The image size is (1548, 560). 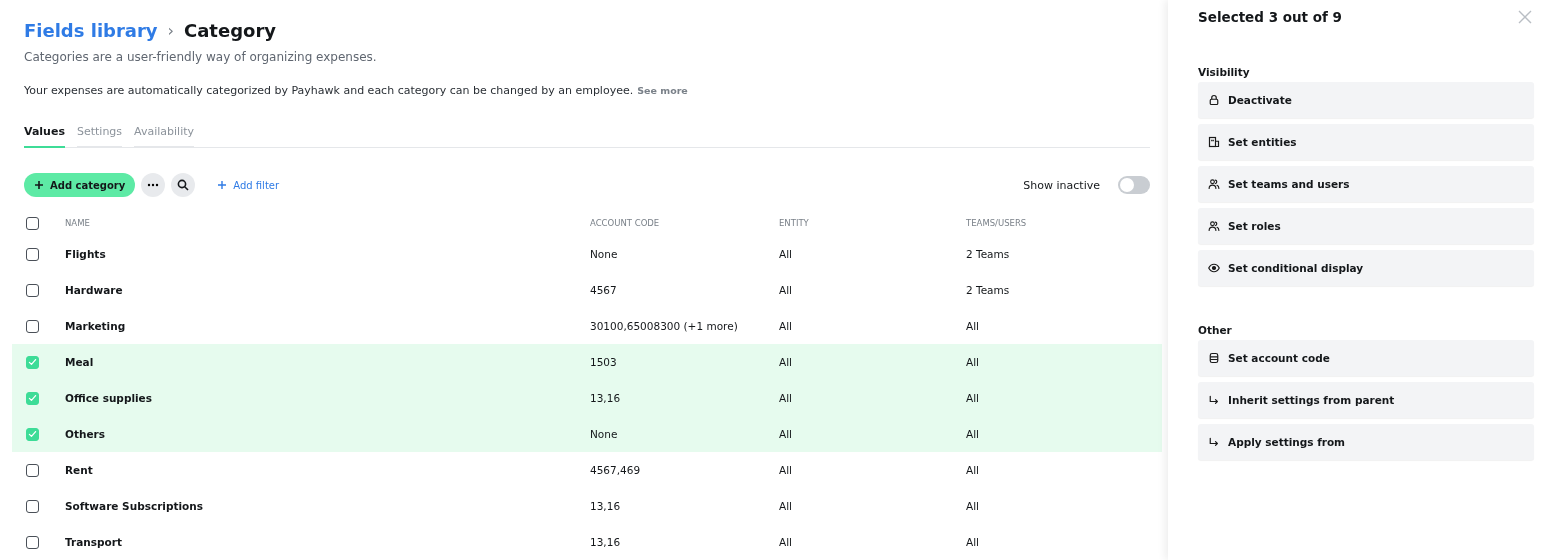 What do you see at coordinates (1214, 142) in the screenshot?
I see `building-icon` at bounding box center [1214, 142].